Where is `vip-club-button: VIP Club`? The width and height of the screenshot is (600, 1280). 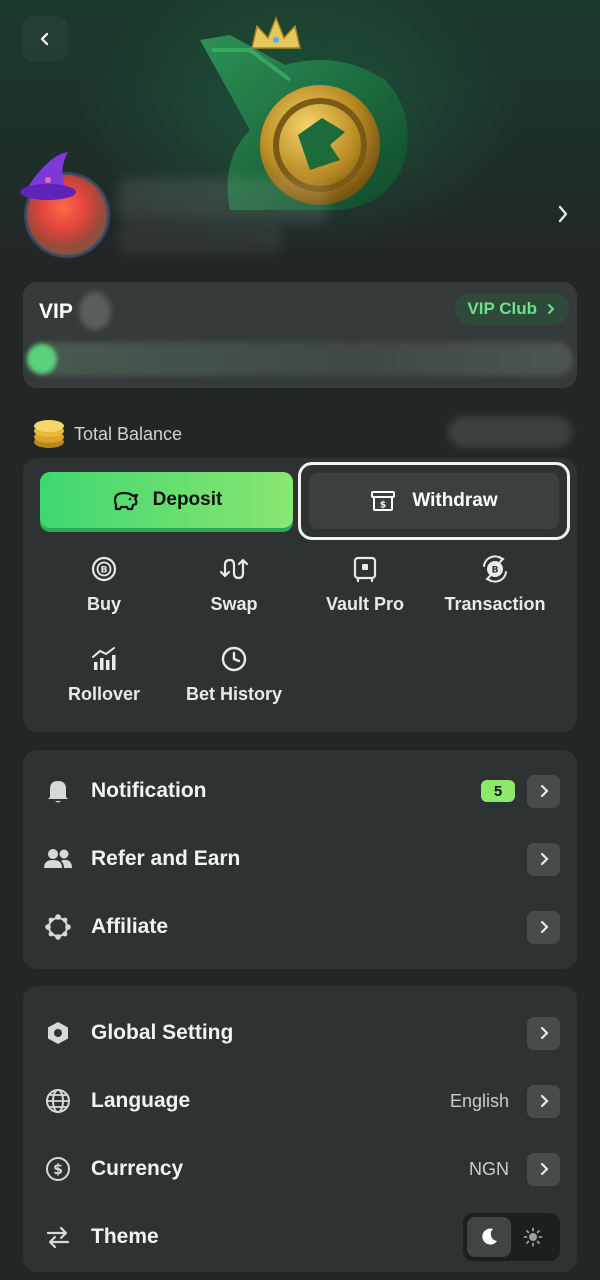
vip-club-button: VIP Club is located at coordinates (512, 309).